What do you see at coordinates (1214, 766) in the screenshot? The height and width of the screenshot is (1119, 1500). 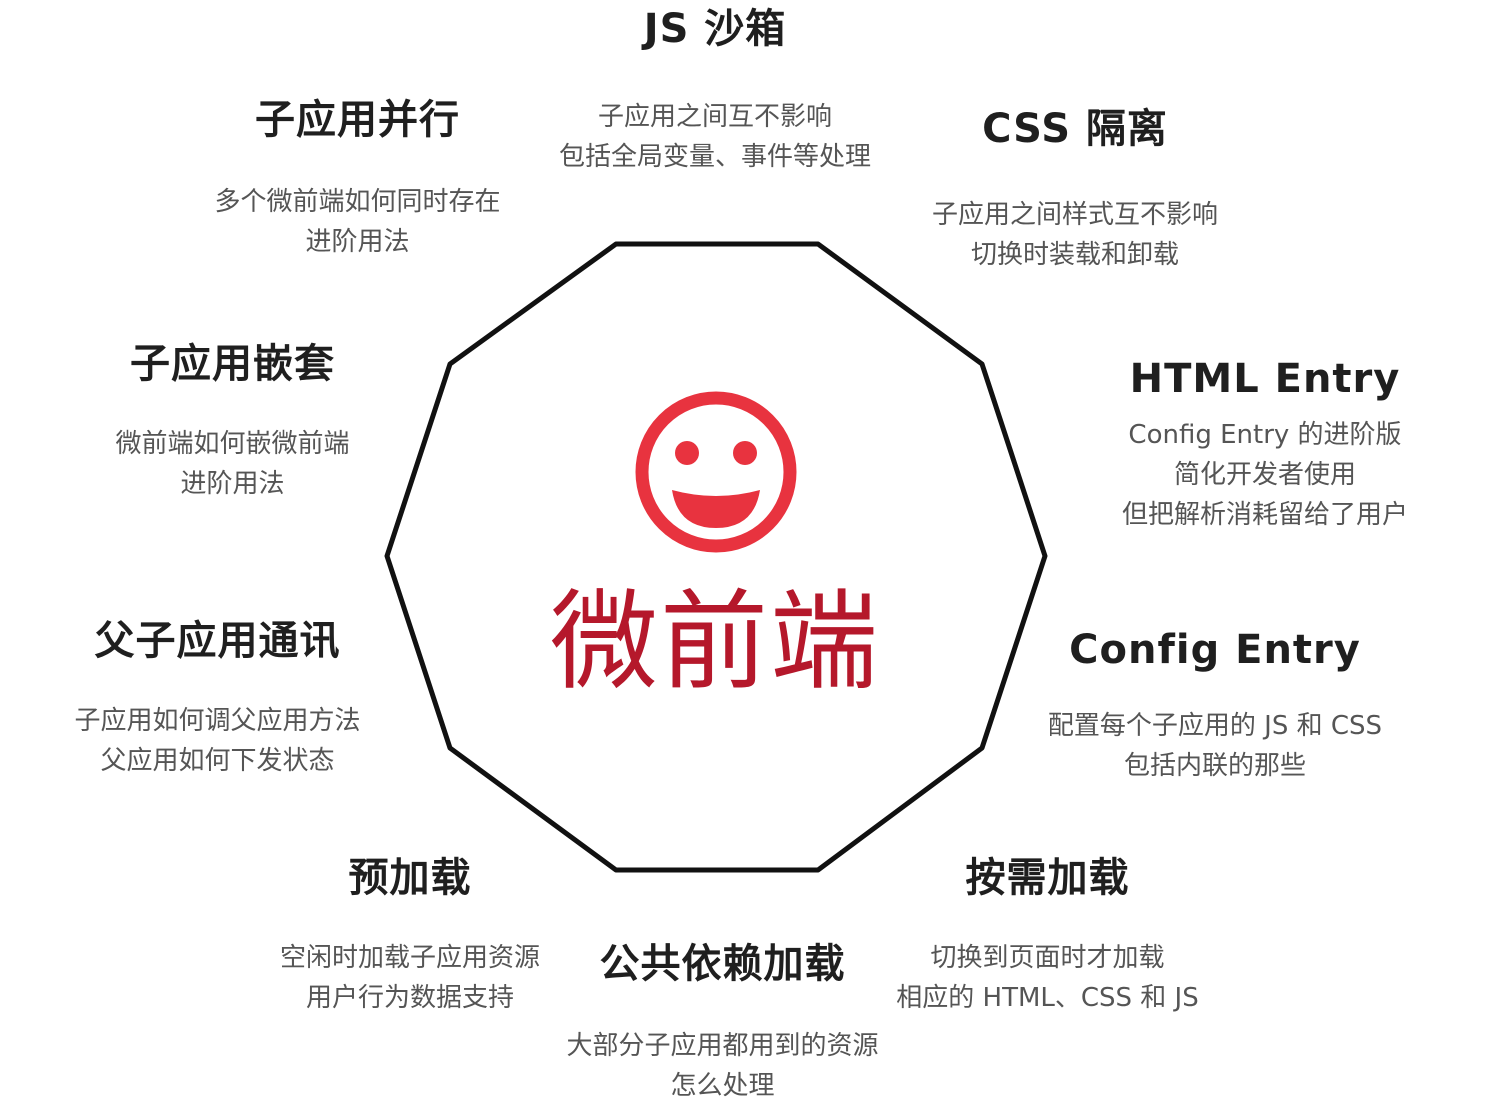 I see `description-line: 包括内联的那些` at bounding box center [1214, 766].